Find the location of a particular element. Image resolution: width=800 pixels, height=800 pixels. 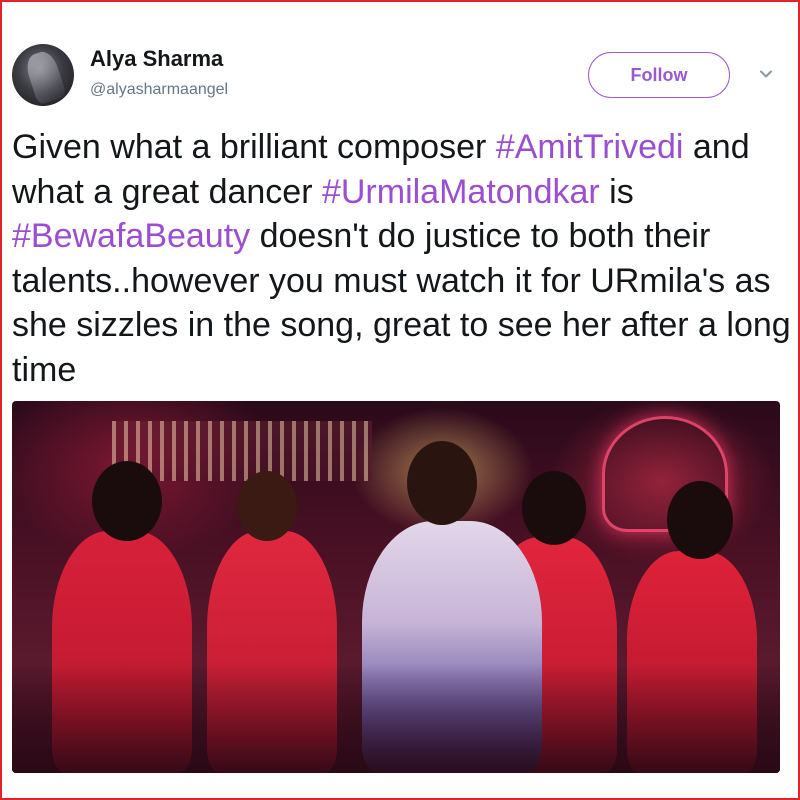

follow-button: Follow is located at coordinates (659, 75).